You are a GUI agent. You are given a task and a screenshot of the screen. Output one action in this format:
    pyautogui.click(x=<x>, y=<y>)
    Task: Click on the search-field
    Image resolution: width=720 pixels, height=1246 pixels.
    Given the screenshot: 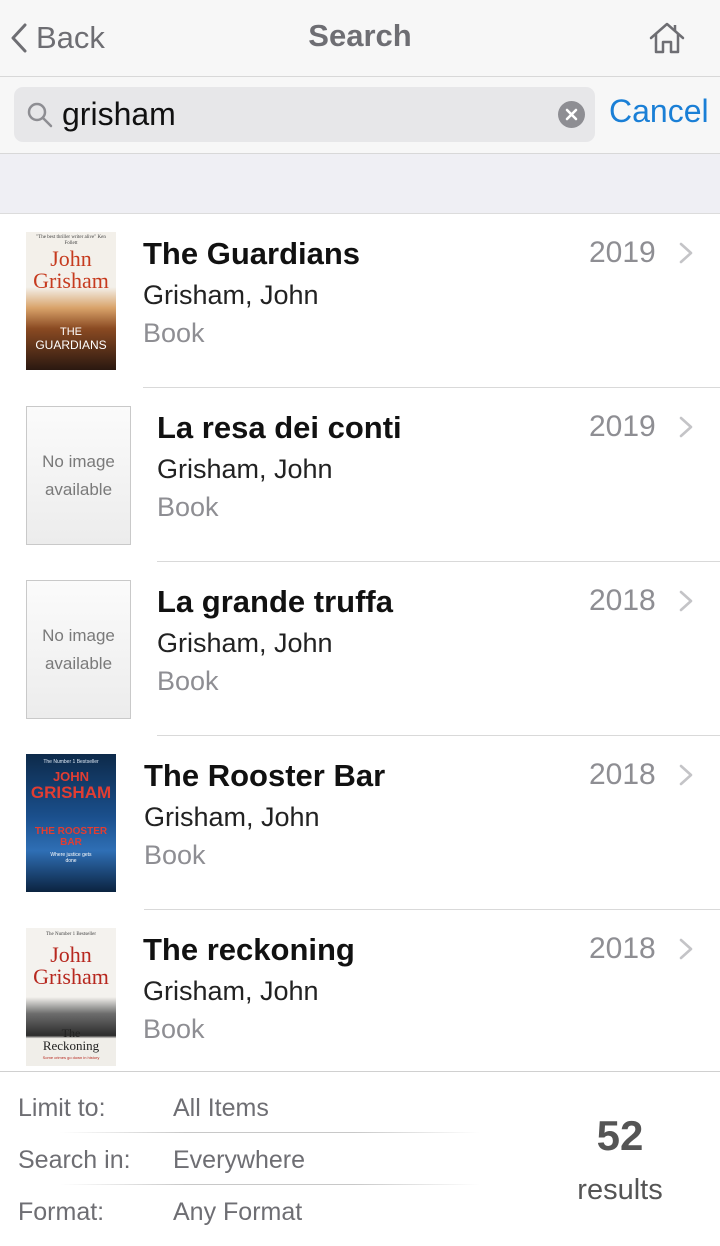 What is the action you would take?
    pyautogui.click(x=304, y=114)
    